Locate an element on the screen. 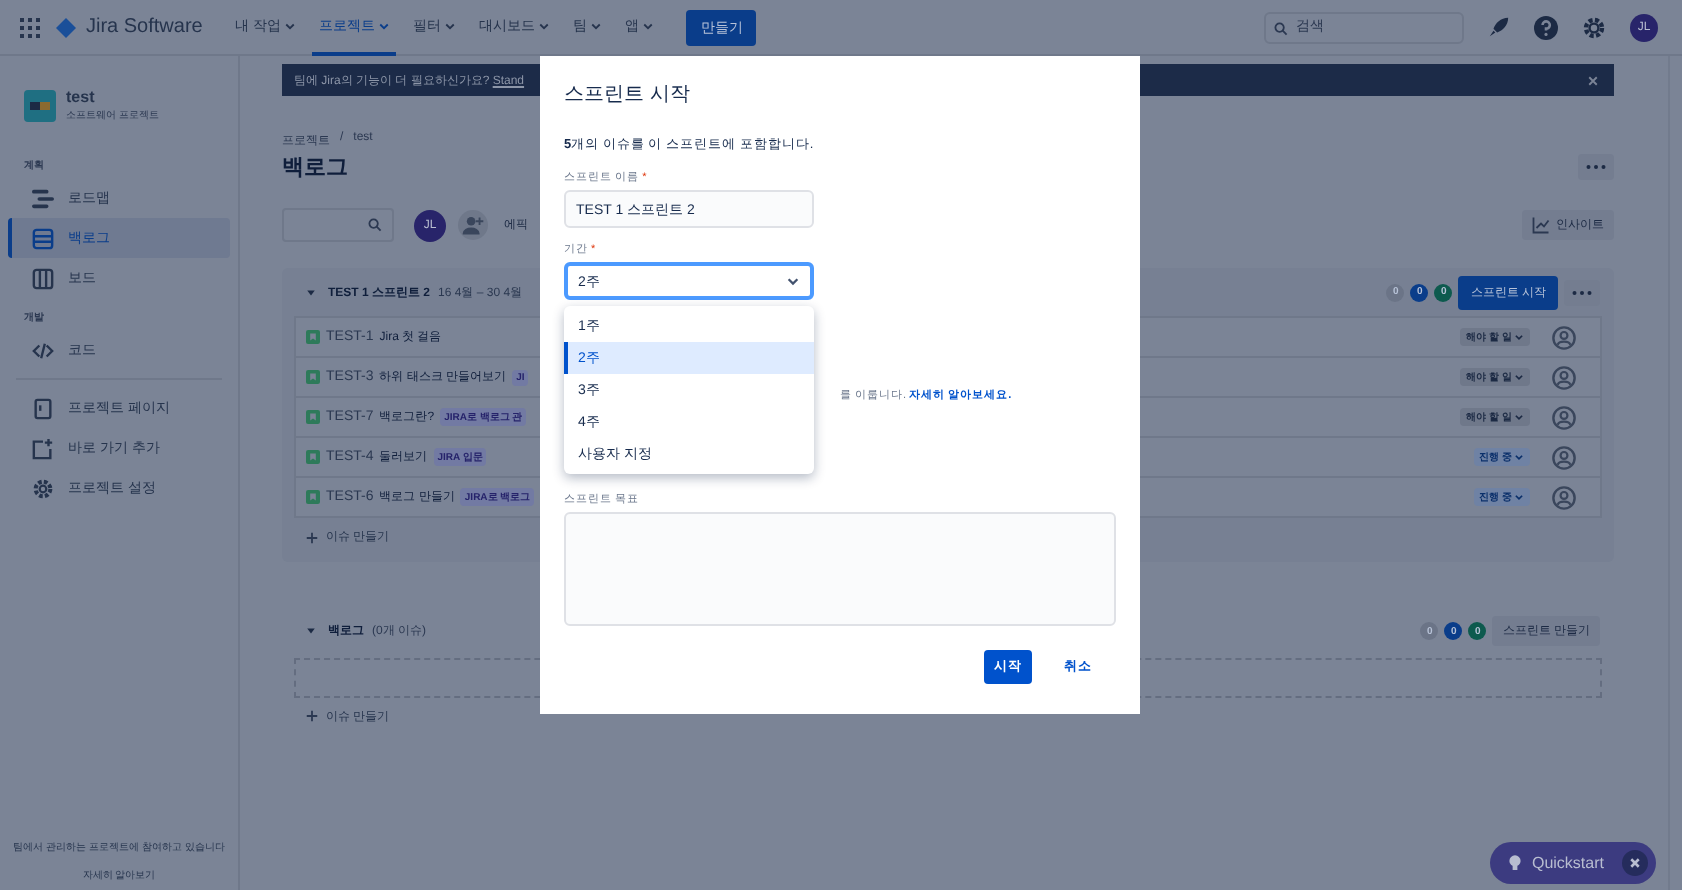  page-title: 백로그 is located at coordinates (315, 168).